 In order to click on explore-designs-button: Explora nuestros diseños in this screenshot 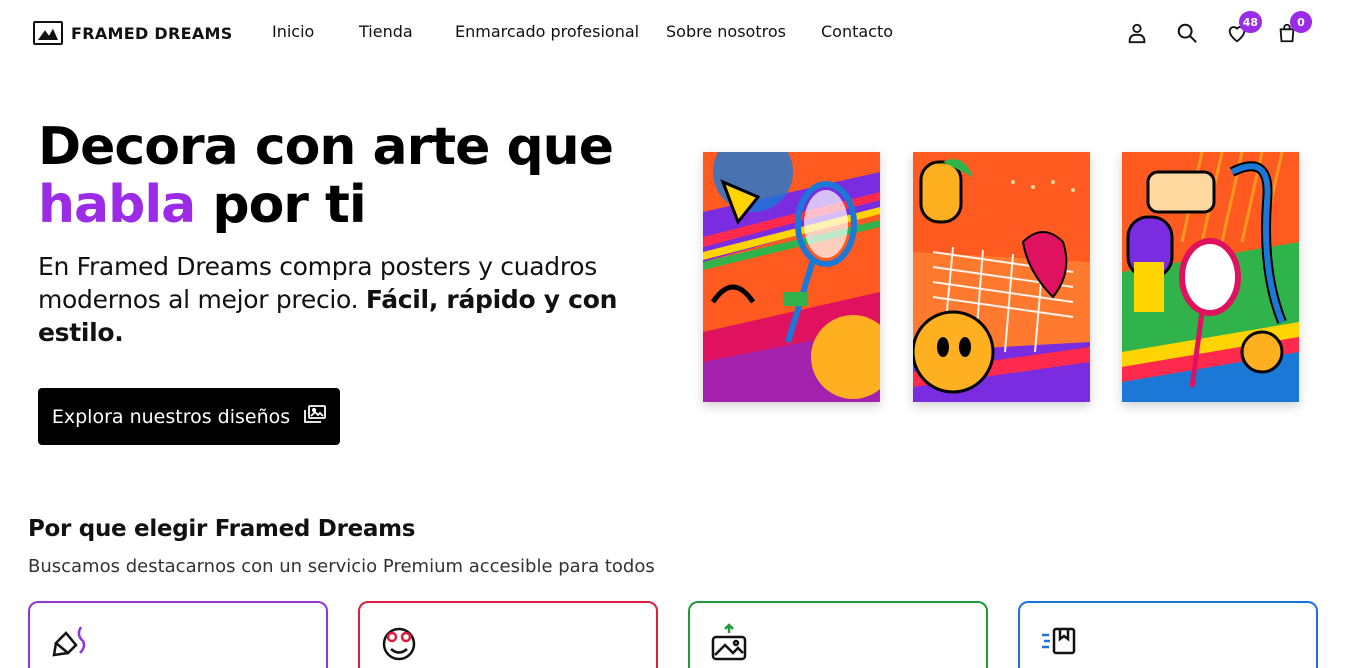, I will do `click(189, 416)`.